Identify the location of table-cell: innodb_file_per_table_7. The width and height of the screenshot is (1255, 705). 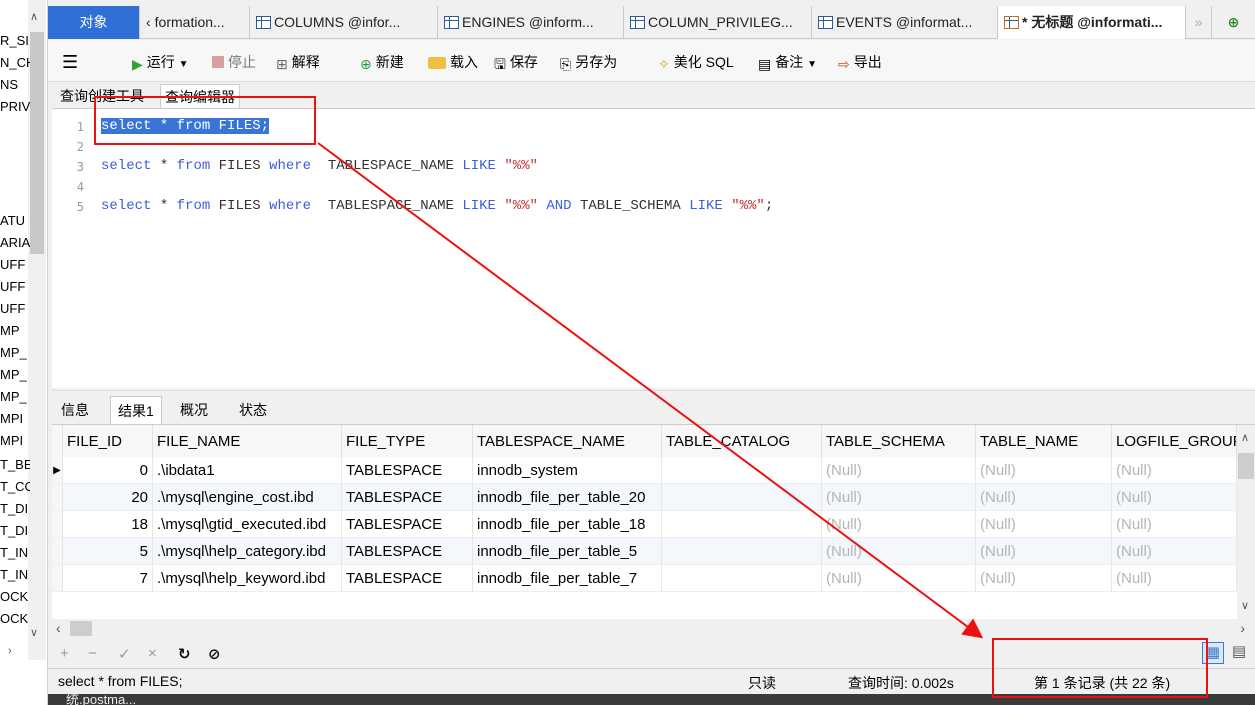
(567, 578).